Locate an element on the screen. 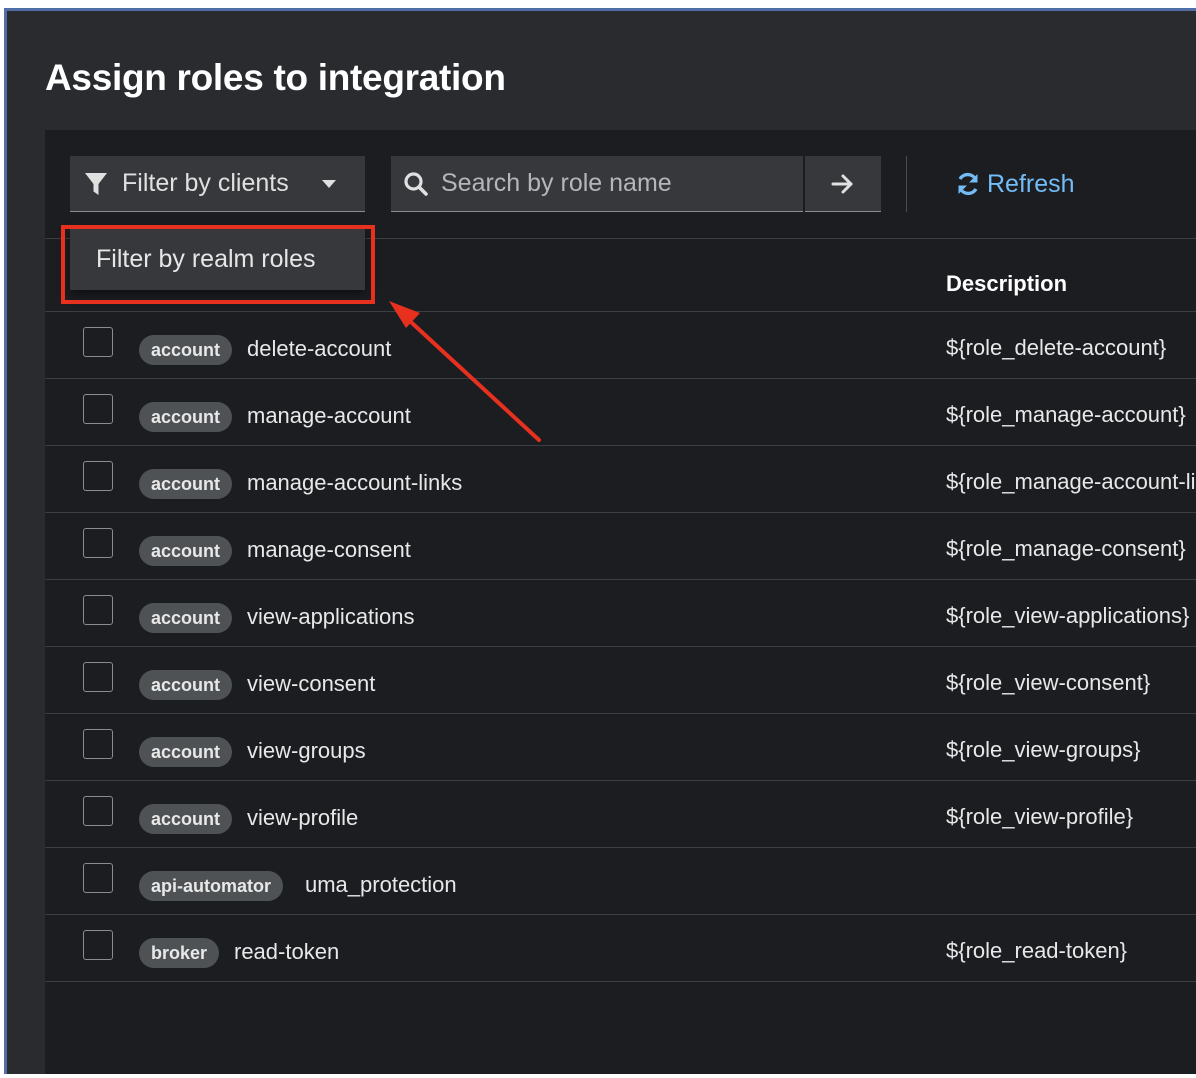 The height and width of the screenshot is (1078, 1196). search-input is located at coordinates (621, 183).